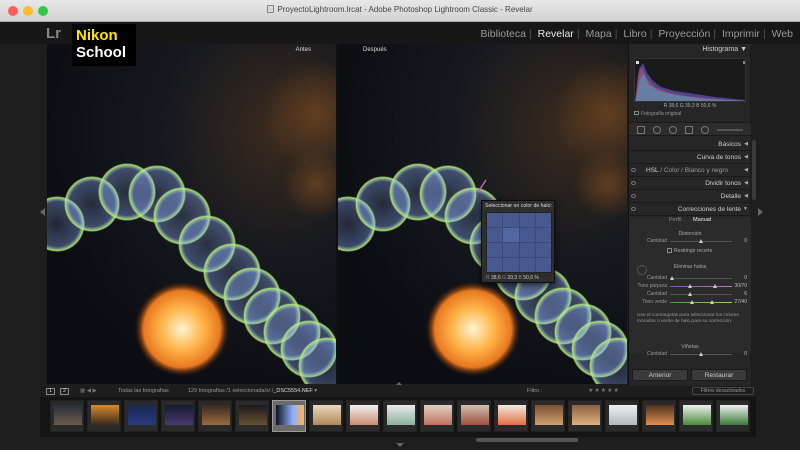  I want to click on module-web: Web, so click(782, 34).